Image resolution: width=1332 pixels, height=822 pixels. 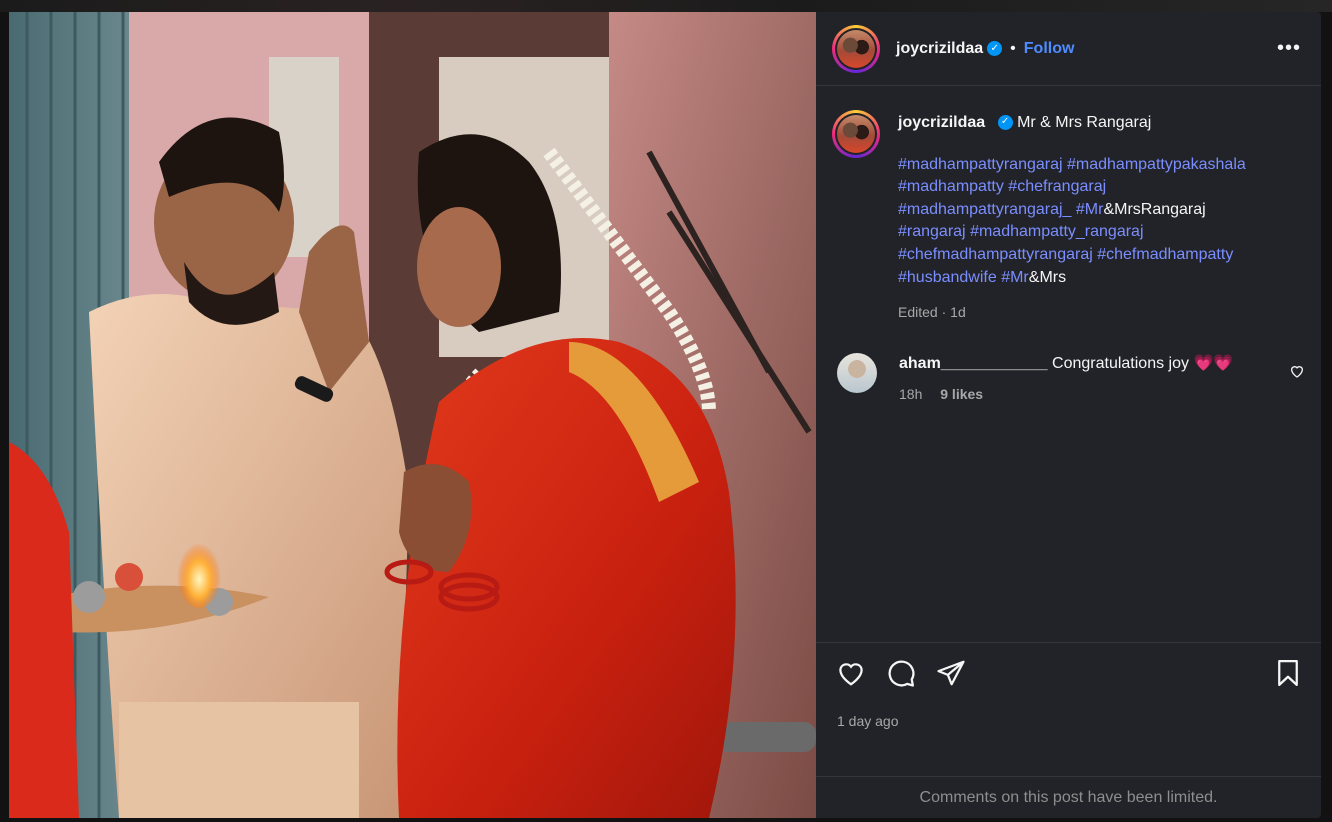 I want to click on comment-time: 18h, so click(x=911, y=394).